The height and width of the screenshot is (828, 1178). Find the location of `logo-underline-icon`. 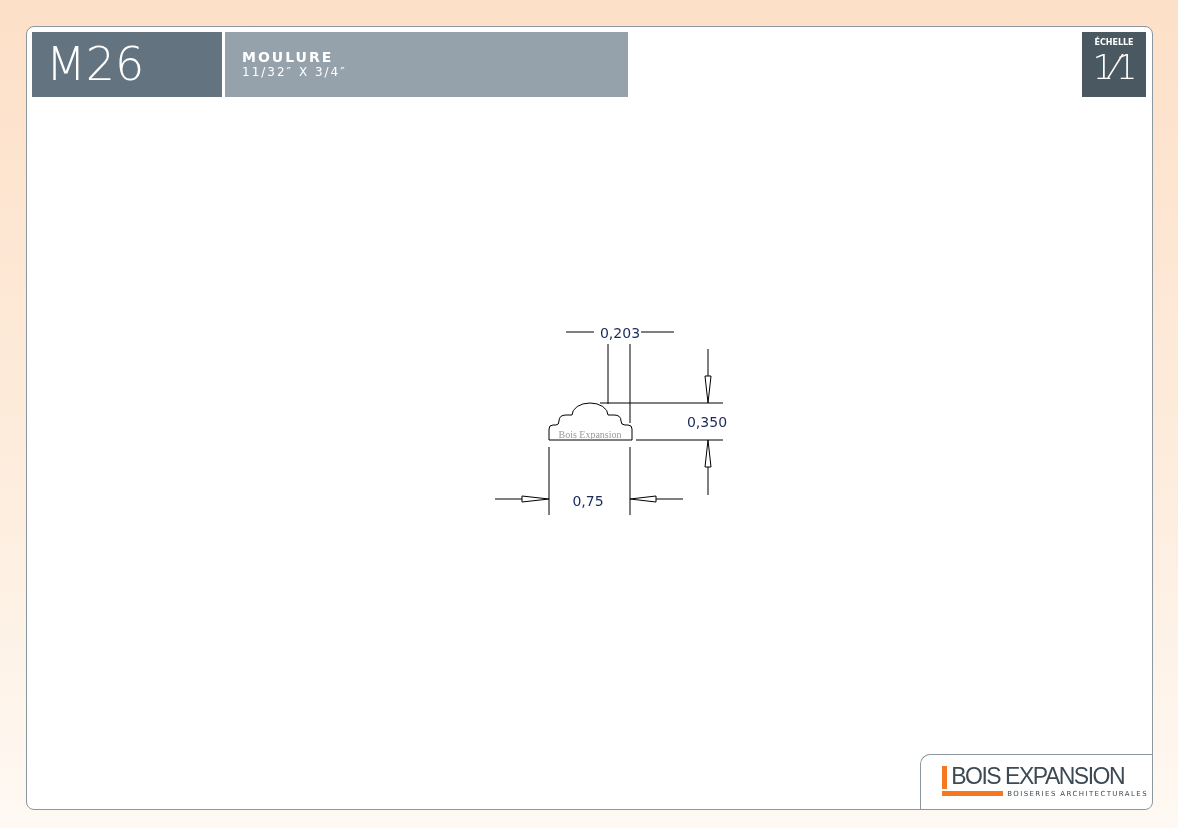

logo-underline-icon is located at coordinates (973, 793).